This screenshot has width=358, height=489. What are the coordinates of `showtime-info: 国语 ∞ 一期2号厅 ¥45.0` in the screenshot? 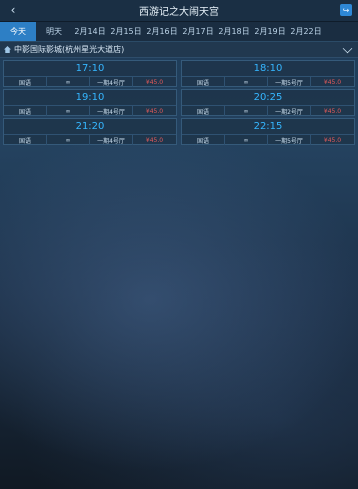 It's located at (268, 110).